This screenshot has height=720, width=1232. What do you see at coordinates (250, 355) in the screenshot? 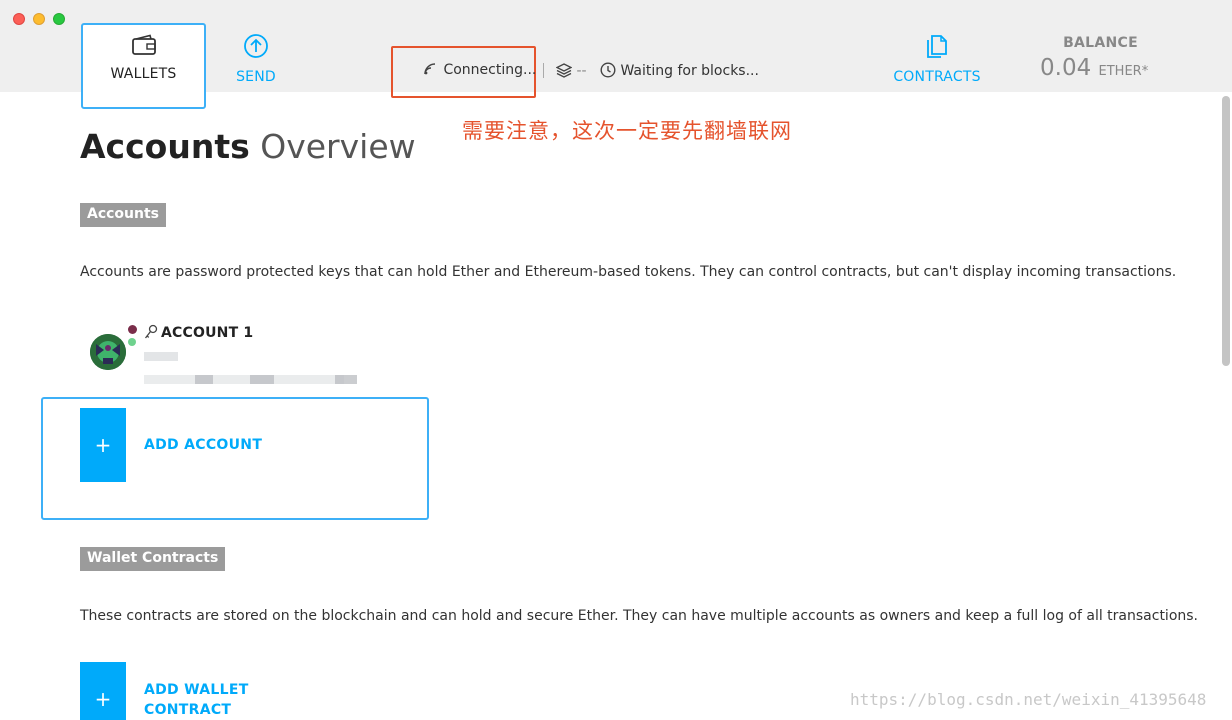
I see `account-item: ACCOUNT 1` at bounding box center [250, 355].